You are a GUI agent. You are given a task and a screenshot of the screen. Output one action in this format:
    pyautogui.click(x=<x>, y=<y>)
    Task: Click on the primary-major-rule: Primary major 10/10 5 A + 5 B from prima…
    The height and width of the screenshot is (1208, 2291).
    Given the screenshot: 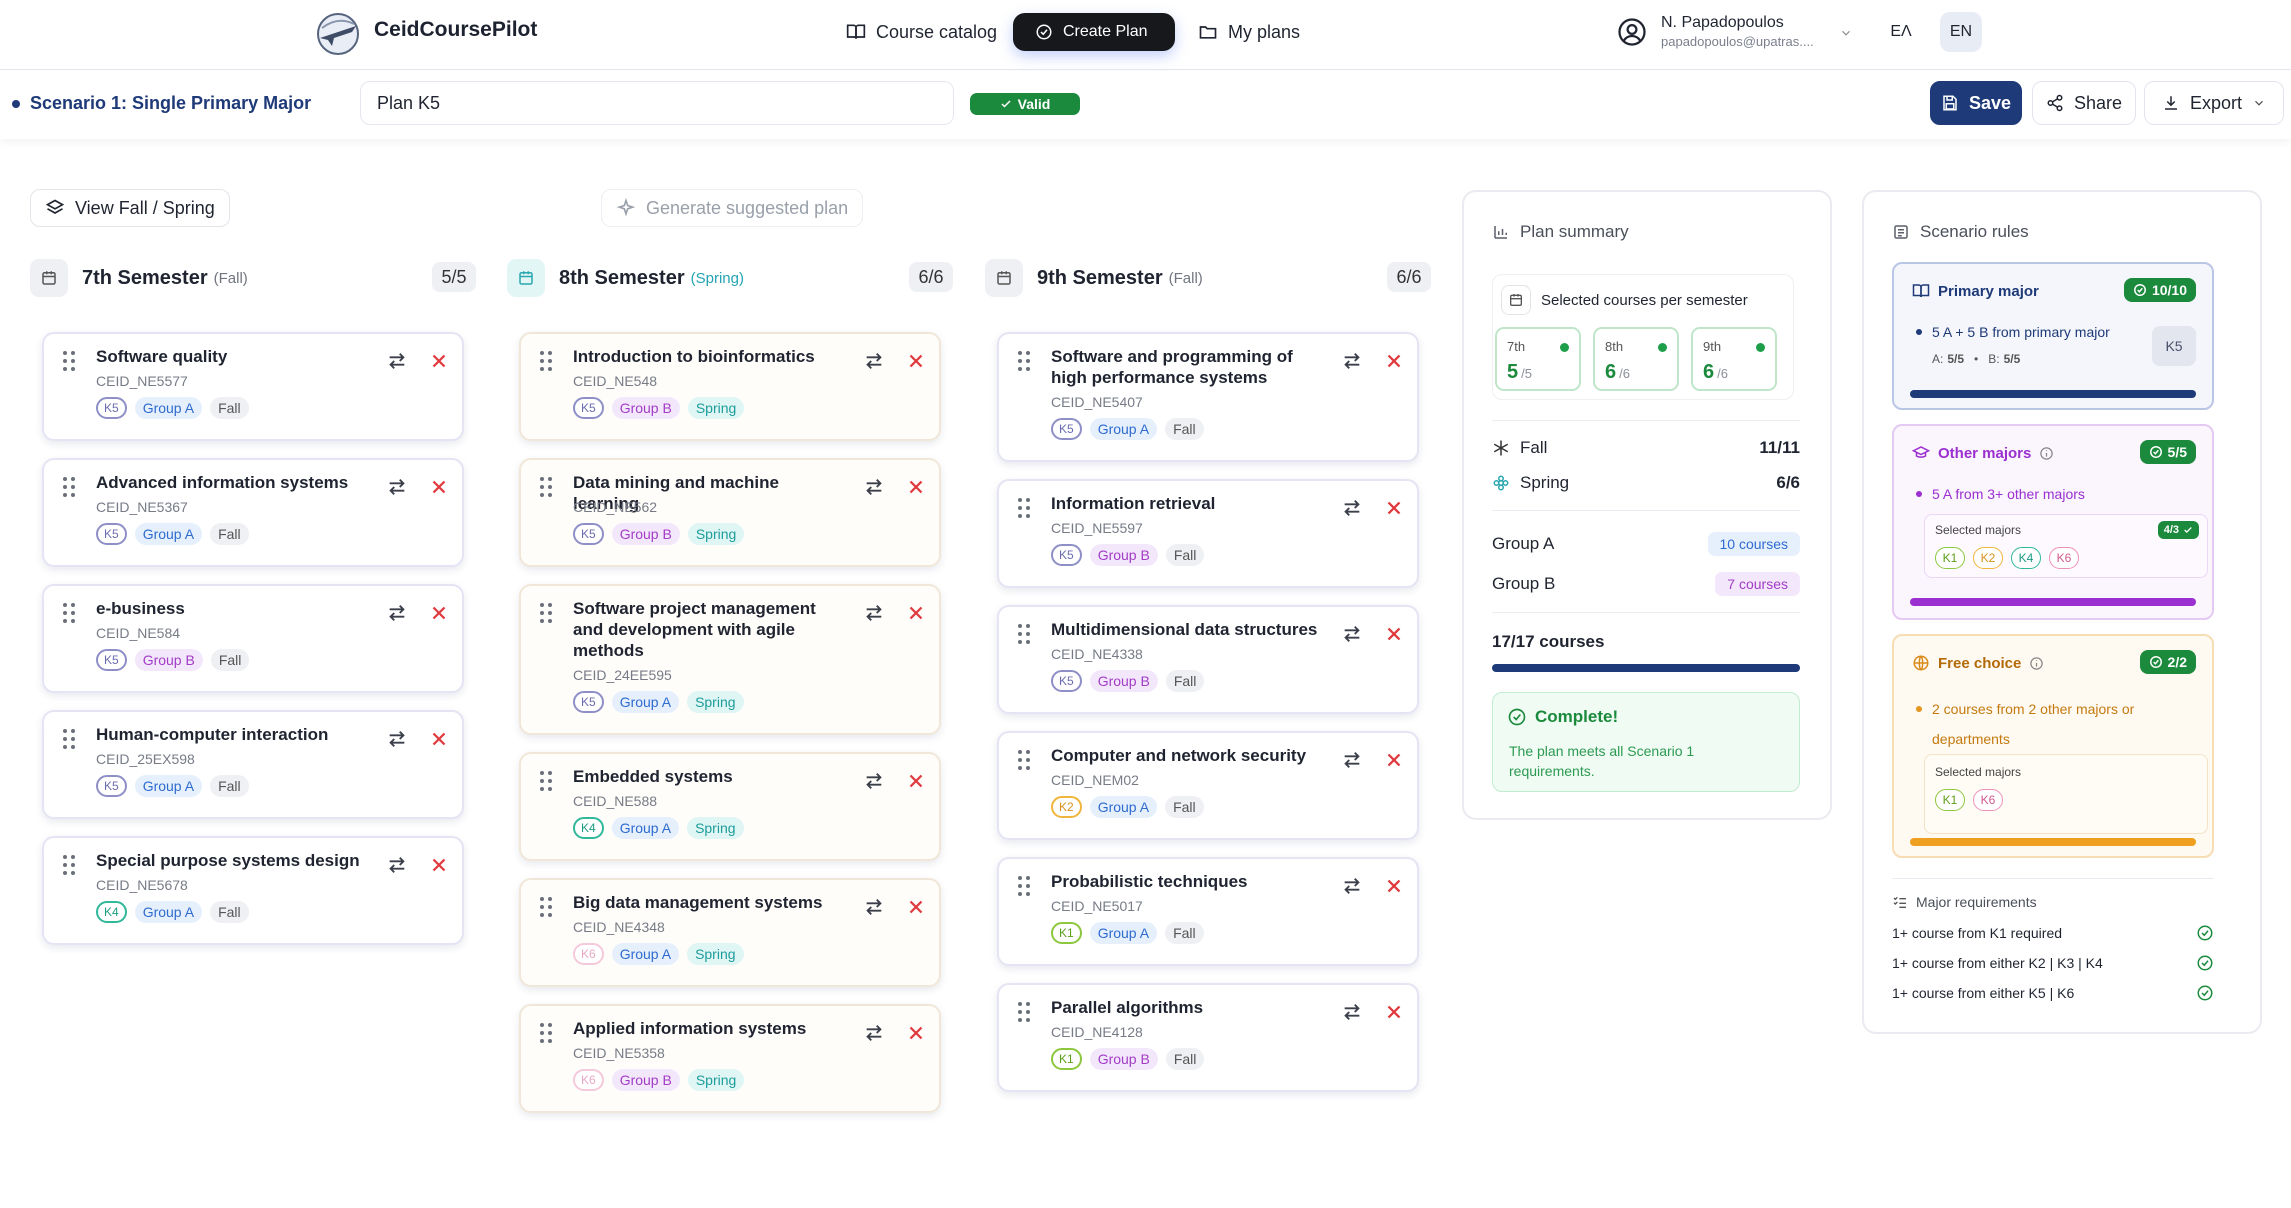 What is the action you would take?
    pyautogui.click(x=2053, y=336)
    